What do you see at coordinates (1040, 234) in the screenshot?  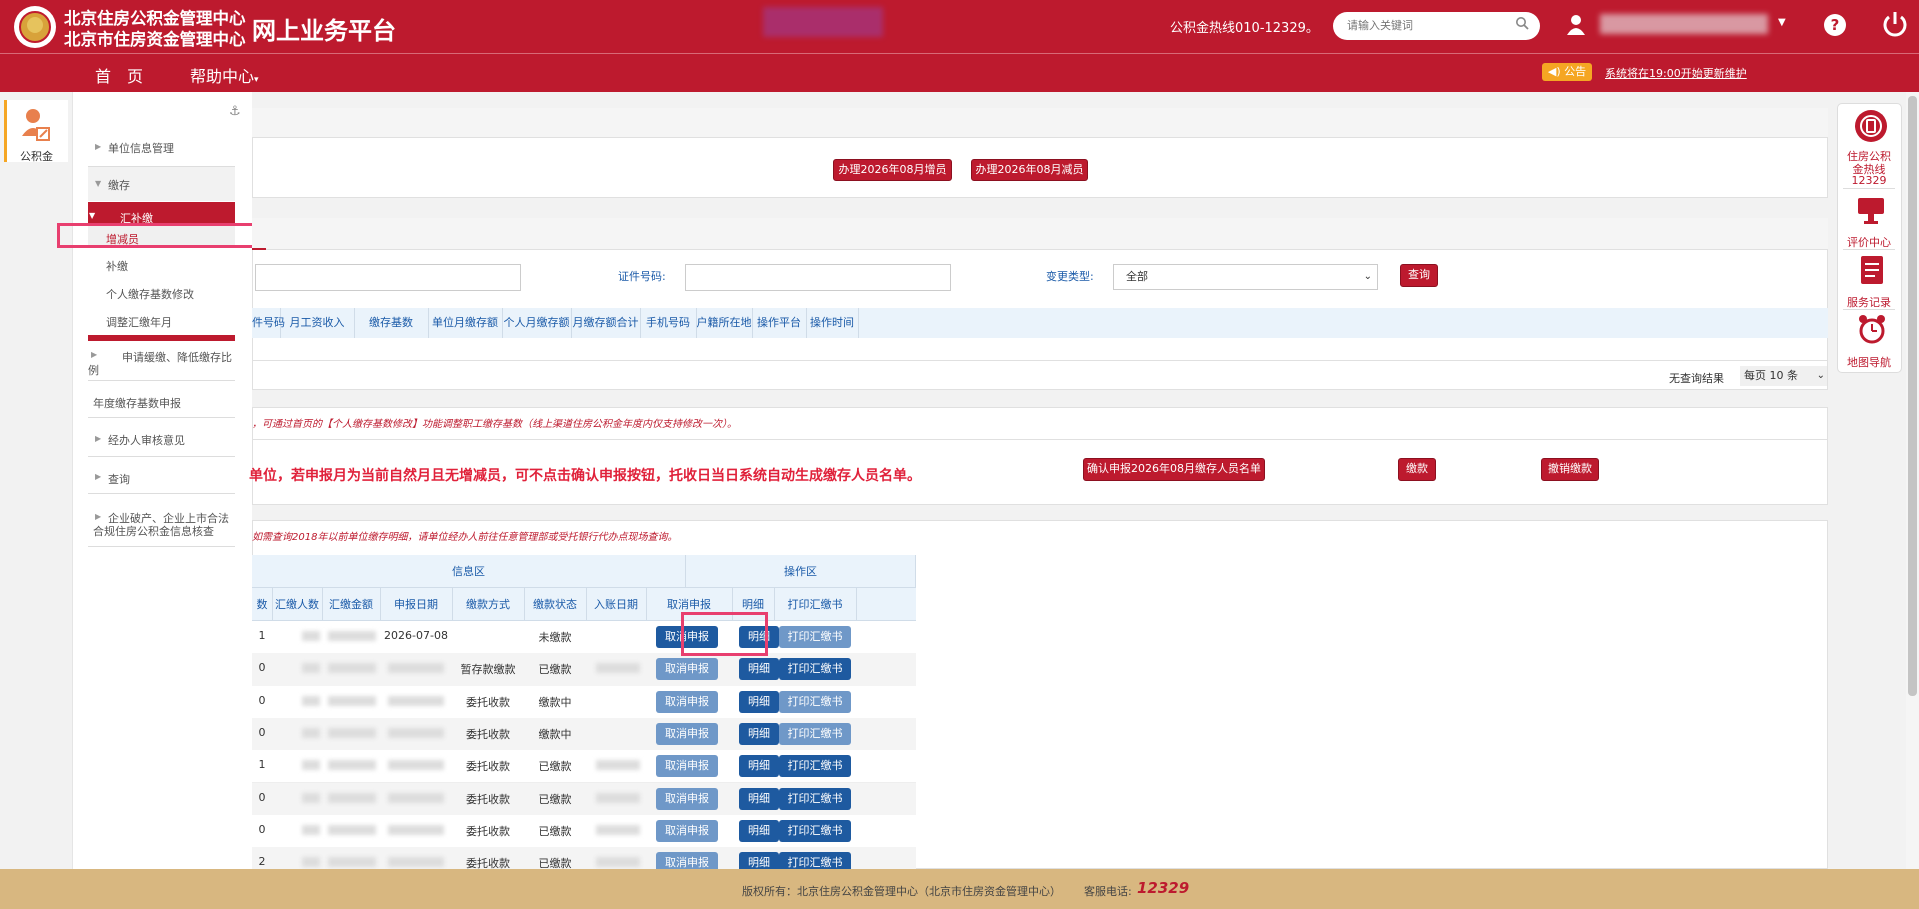 I see `panel-header` at bounding box center [1040, 234].